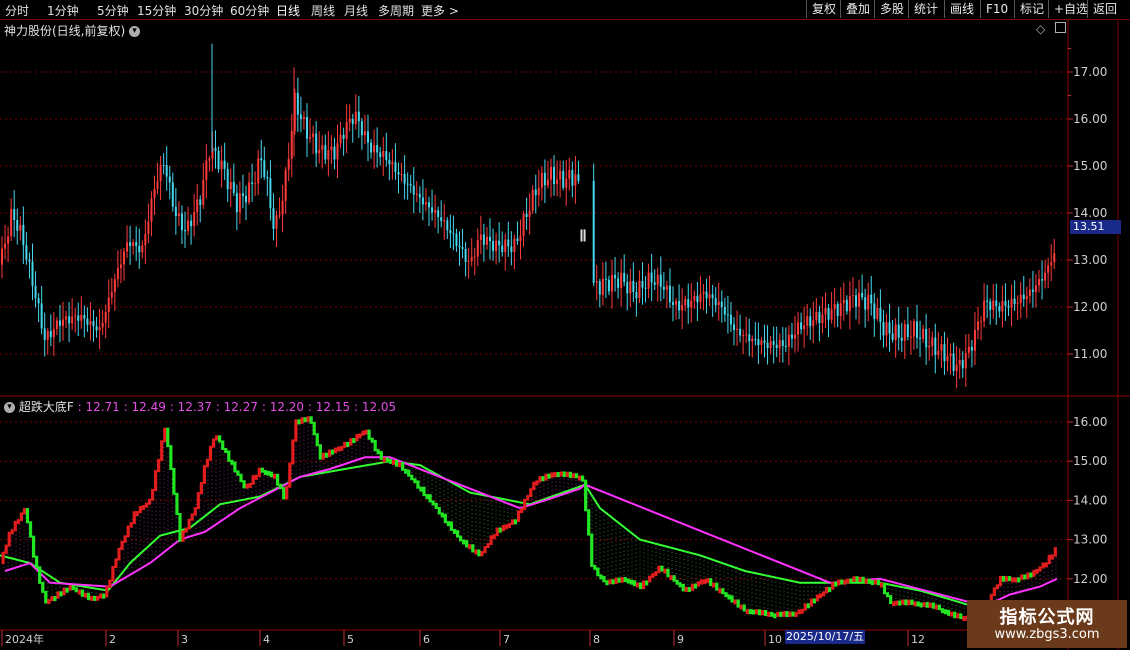  What do you see at coordinates (65, 31) in the screenshot?
I see `stock-title: 神力股份(日线,前复权)` at bounding box center [65, 31].